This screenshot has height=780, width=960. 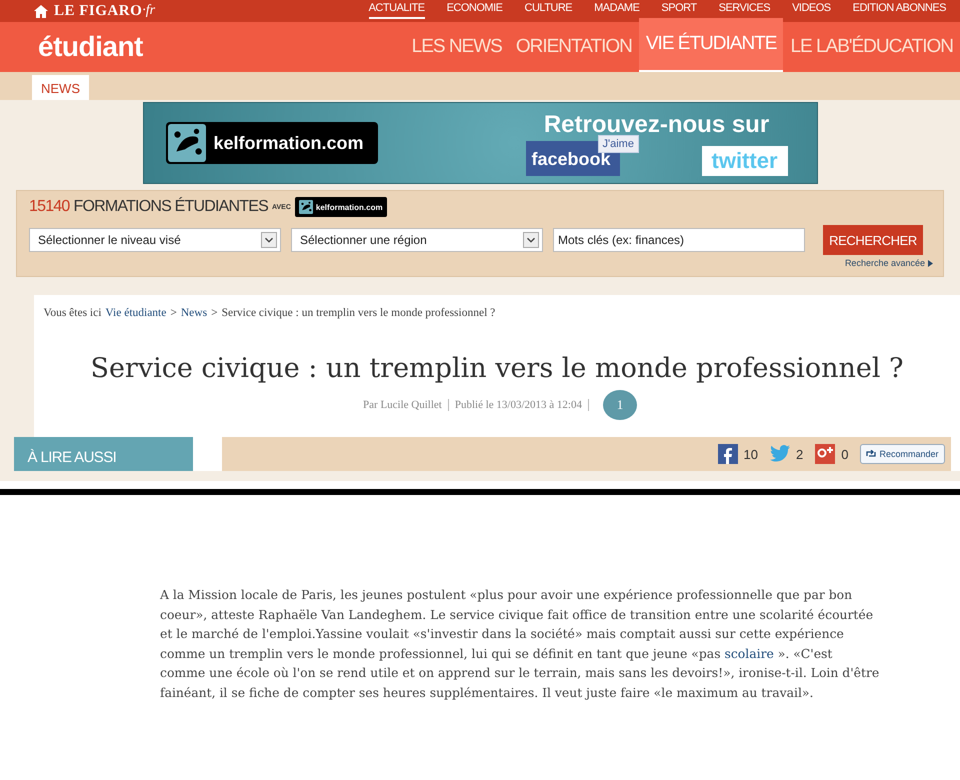 What do you see at coordinates (73, 313) in the screenshot?
I see `breadcrumb-label: Vous êtes ici` at bounding box center [73, 313].